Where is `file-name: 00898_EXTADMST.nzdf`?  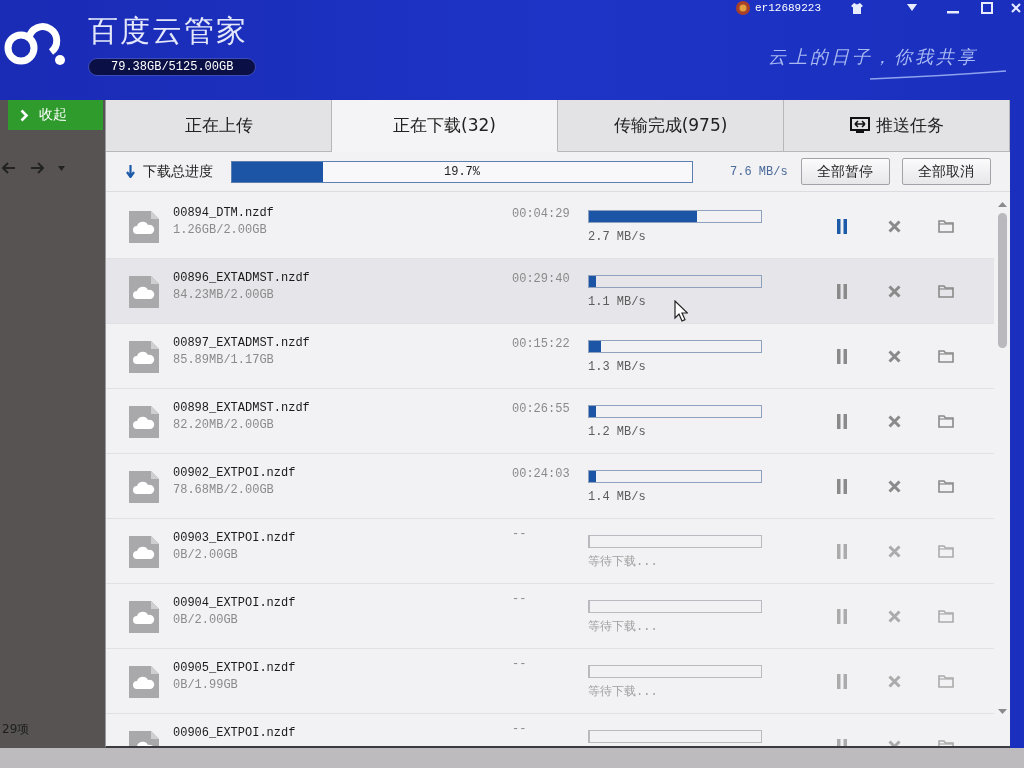 file-name: 00898_EXTADMST.nzdf is located at coordinates (242, 408).